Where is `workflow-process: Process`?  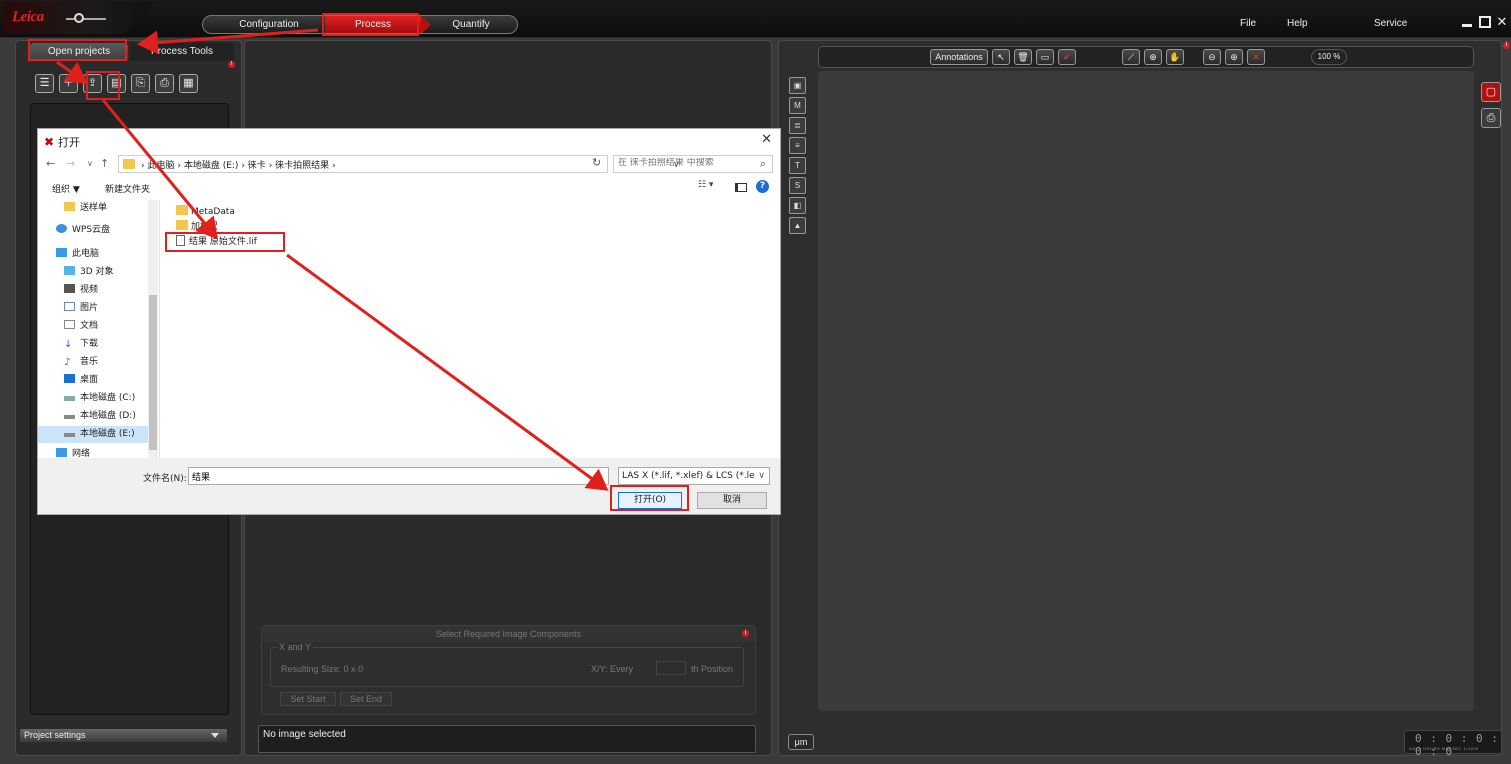 workflow-process: Process is located at coordinates (373, 24).